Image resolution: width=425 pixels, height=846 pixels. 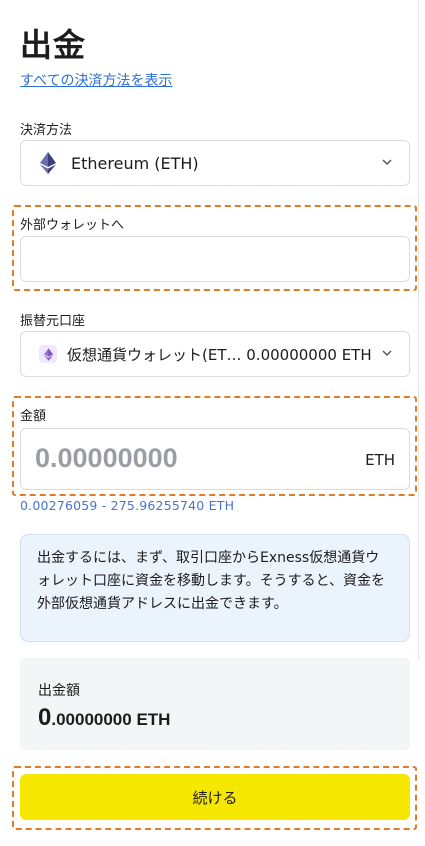 I want to click on ethereum-icon, so click(x=48, y=163).